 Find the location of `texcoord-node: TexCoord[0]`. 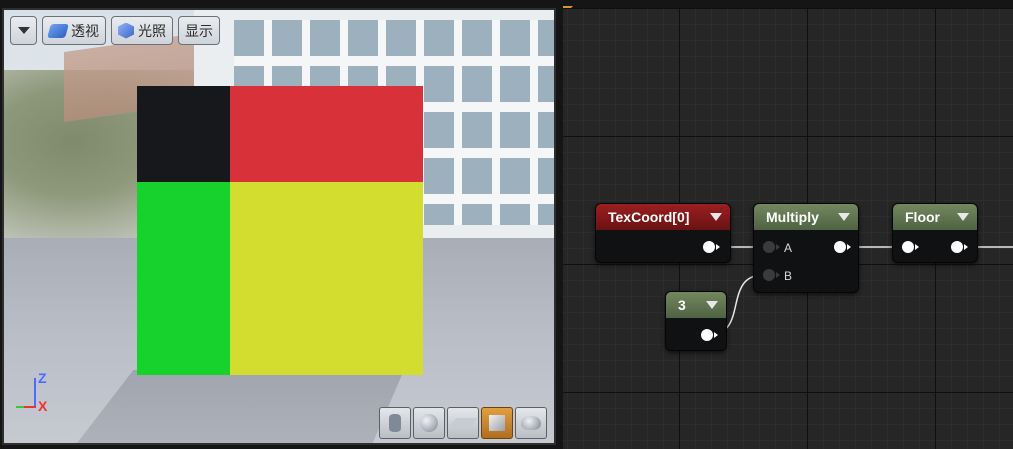

texcoord-node: TexCoord[0] is located at coordinates (663, 233).